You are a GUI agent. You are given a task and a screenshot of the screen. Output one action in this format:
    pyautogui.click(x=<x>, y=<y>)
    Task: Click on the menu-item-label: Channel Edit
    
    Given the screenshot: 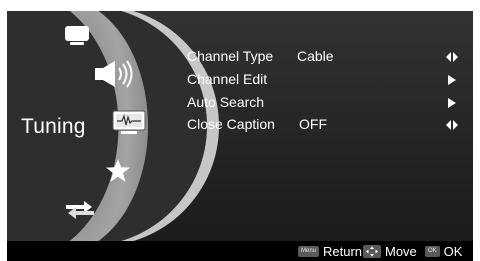 What is the action you would take?
    pyautogui.click(x=227, y=79)
    